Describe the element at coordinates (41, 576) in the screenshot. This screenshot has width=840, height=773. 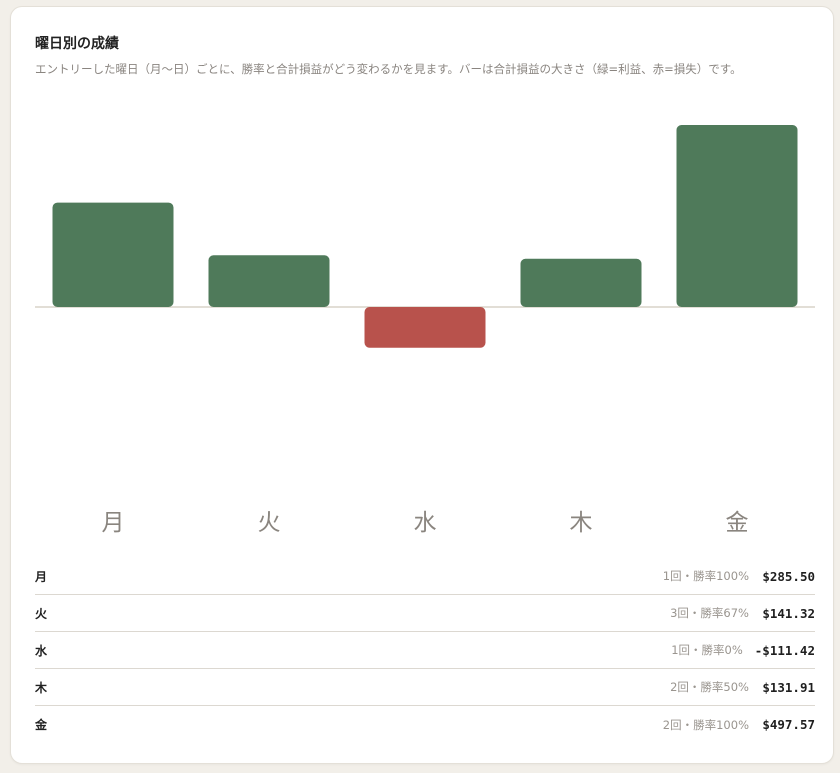
I see `row-day: 月` at that location.